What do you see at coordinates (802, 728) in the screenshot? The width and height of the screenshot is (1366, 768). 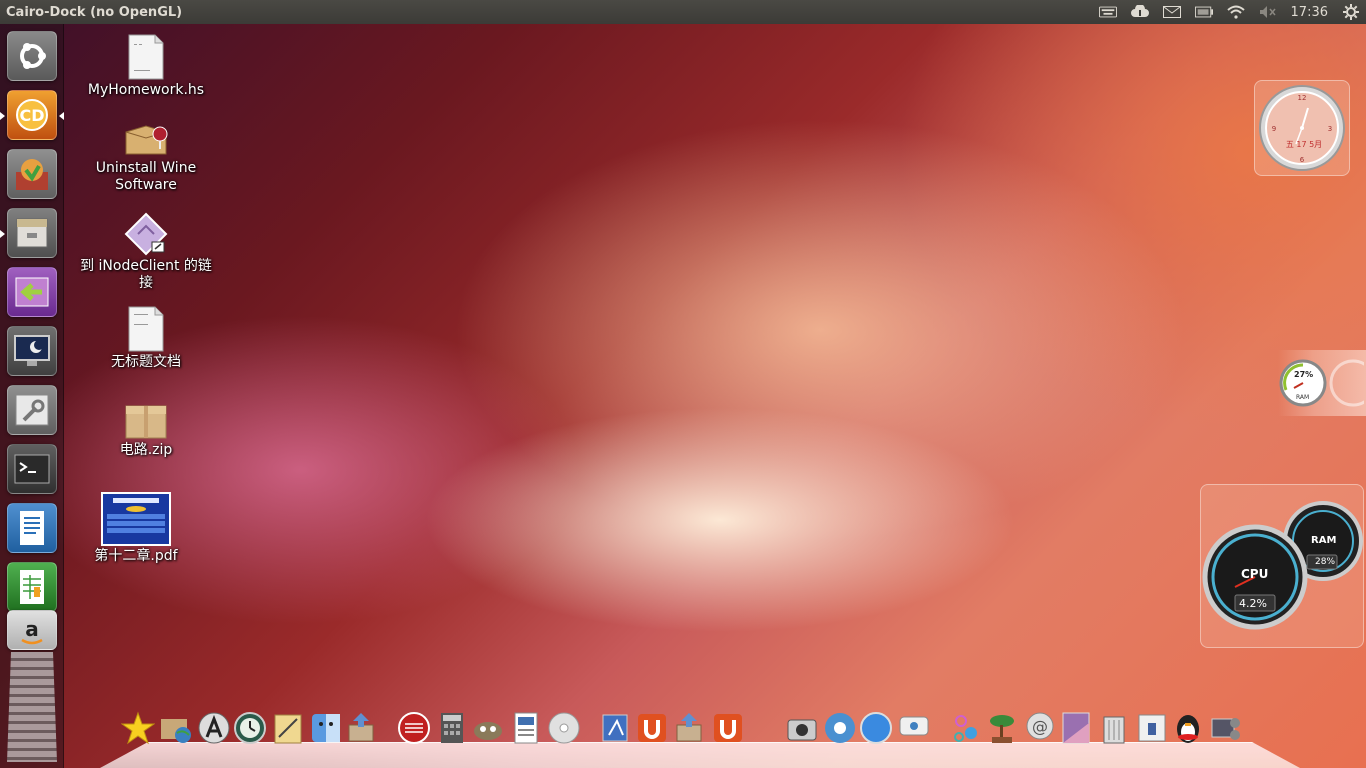 I see `camera-icon` at bounding box center [802, 728].